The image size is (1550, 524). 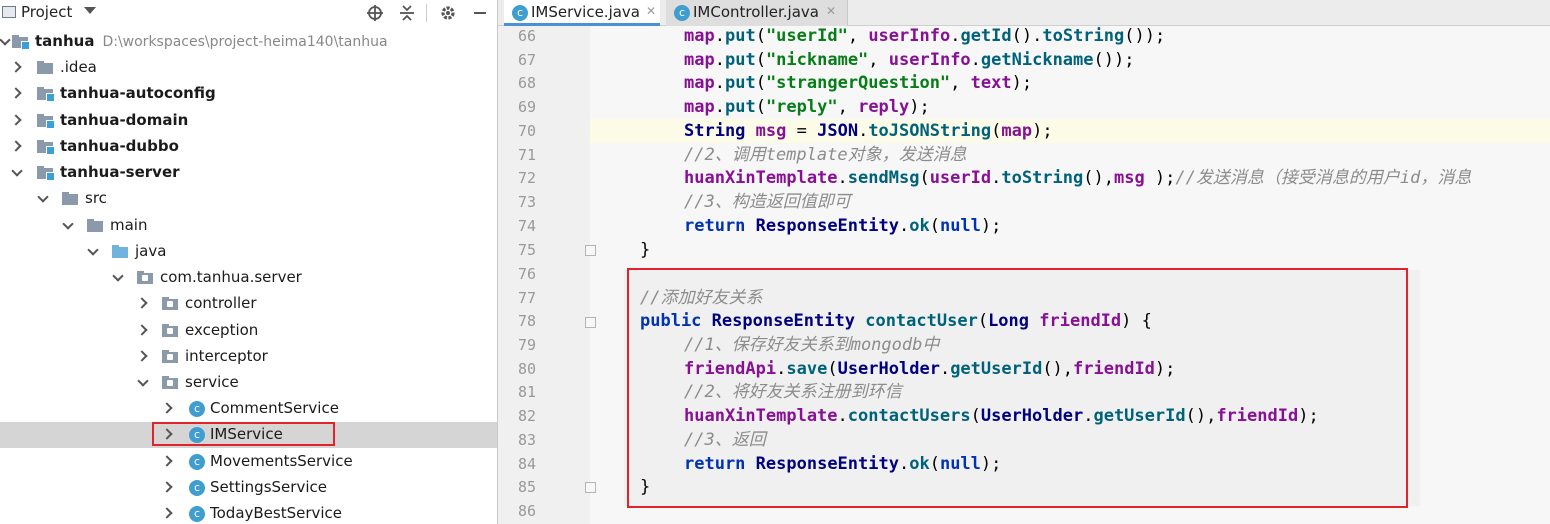 I want to click on line-number: 85, so click(x=526, y=487).